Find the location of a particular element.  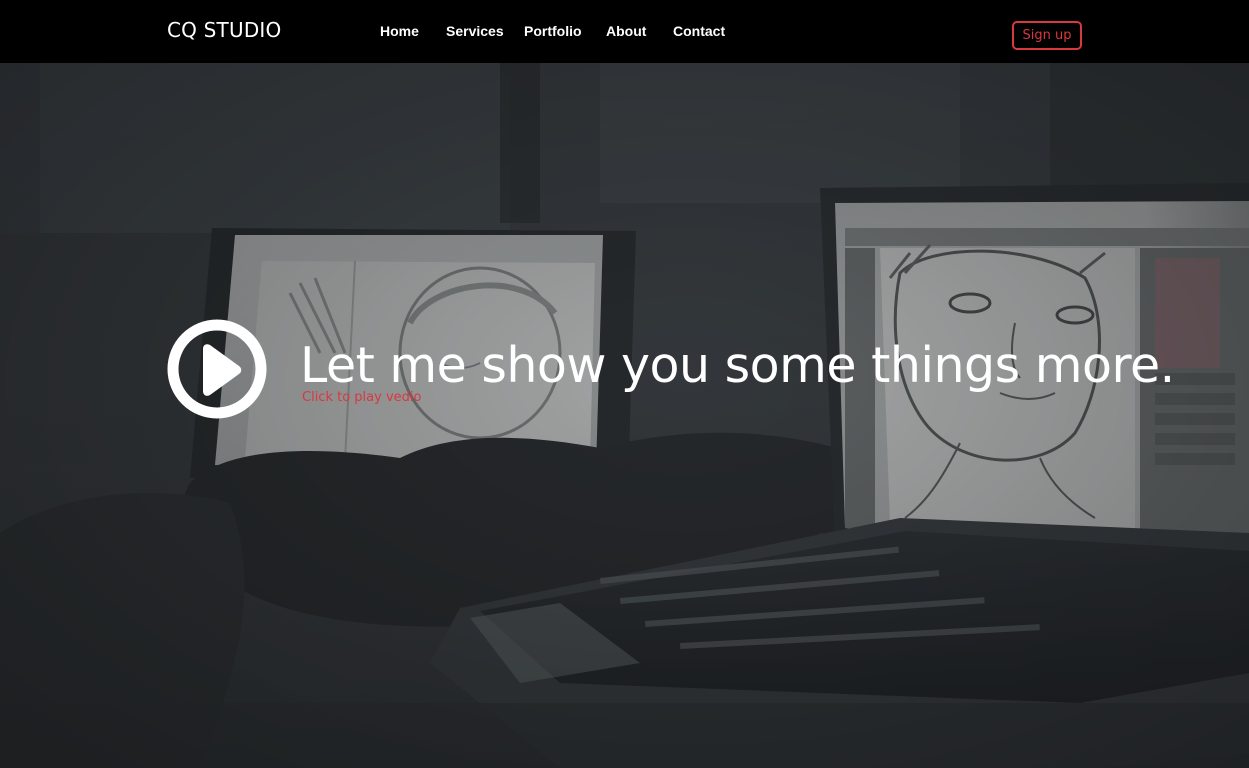

nav-link-contact: Contact is located at coordinates (699, 31).